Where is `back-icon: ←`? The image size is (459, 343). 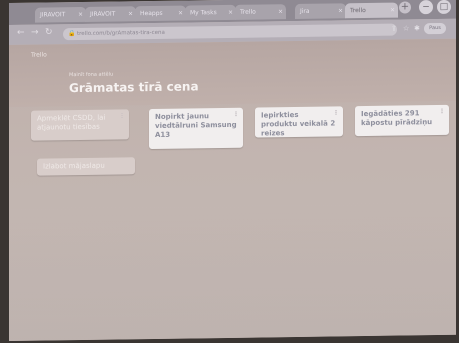 back-icon: ← is located at coordinates (21, 33).